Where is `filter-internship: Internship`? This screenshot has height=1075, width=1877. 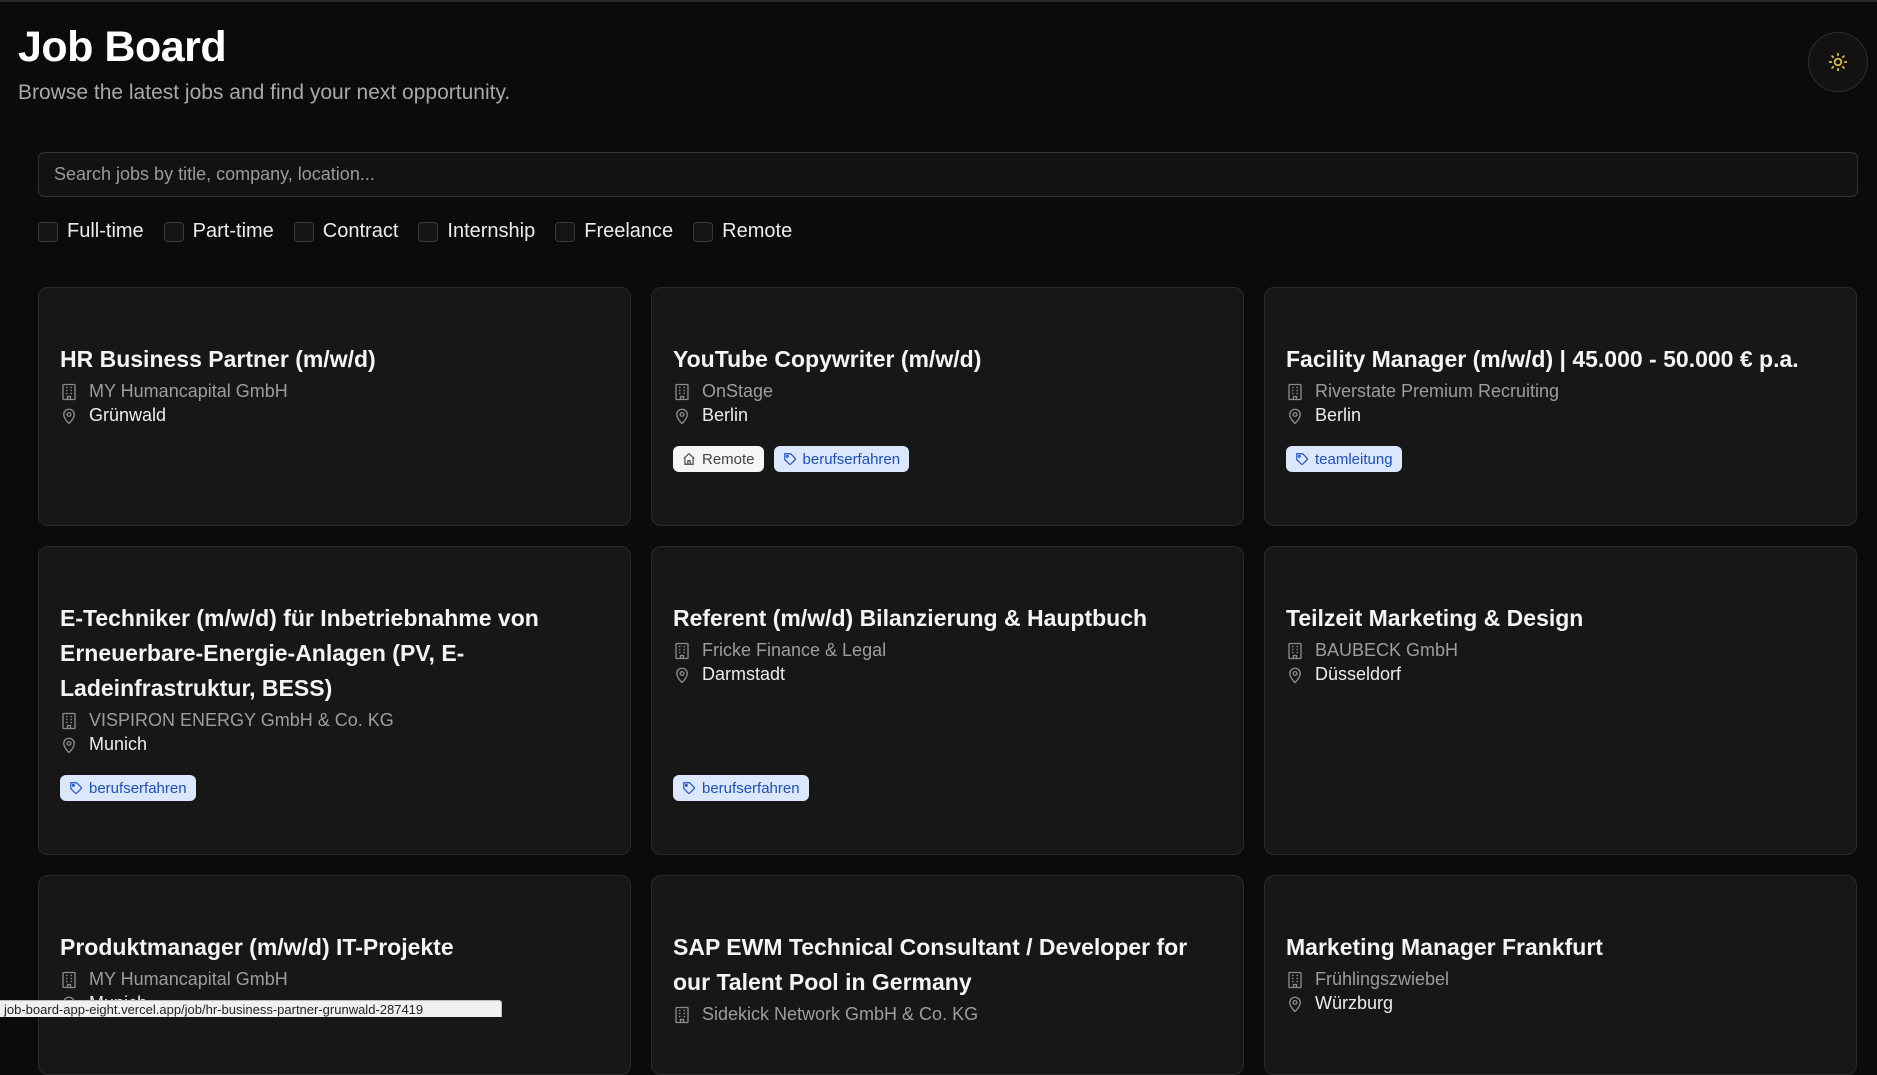
filter-internship: Internship is located at coordinates (476, 231).